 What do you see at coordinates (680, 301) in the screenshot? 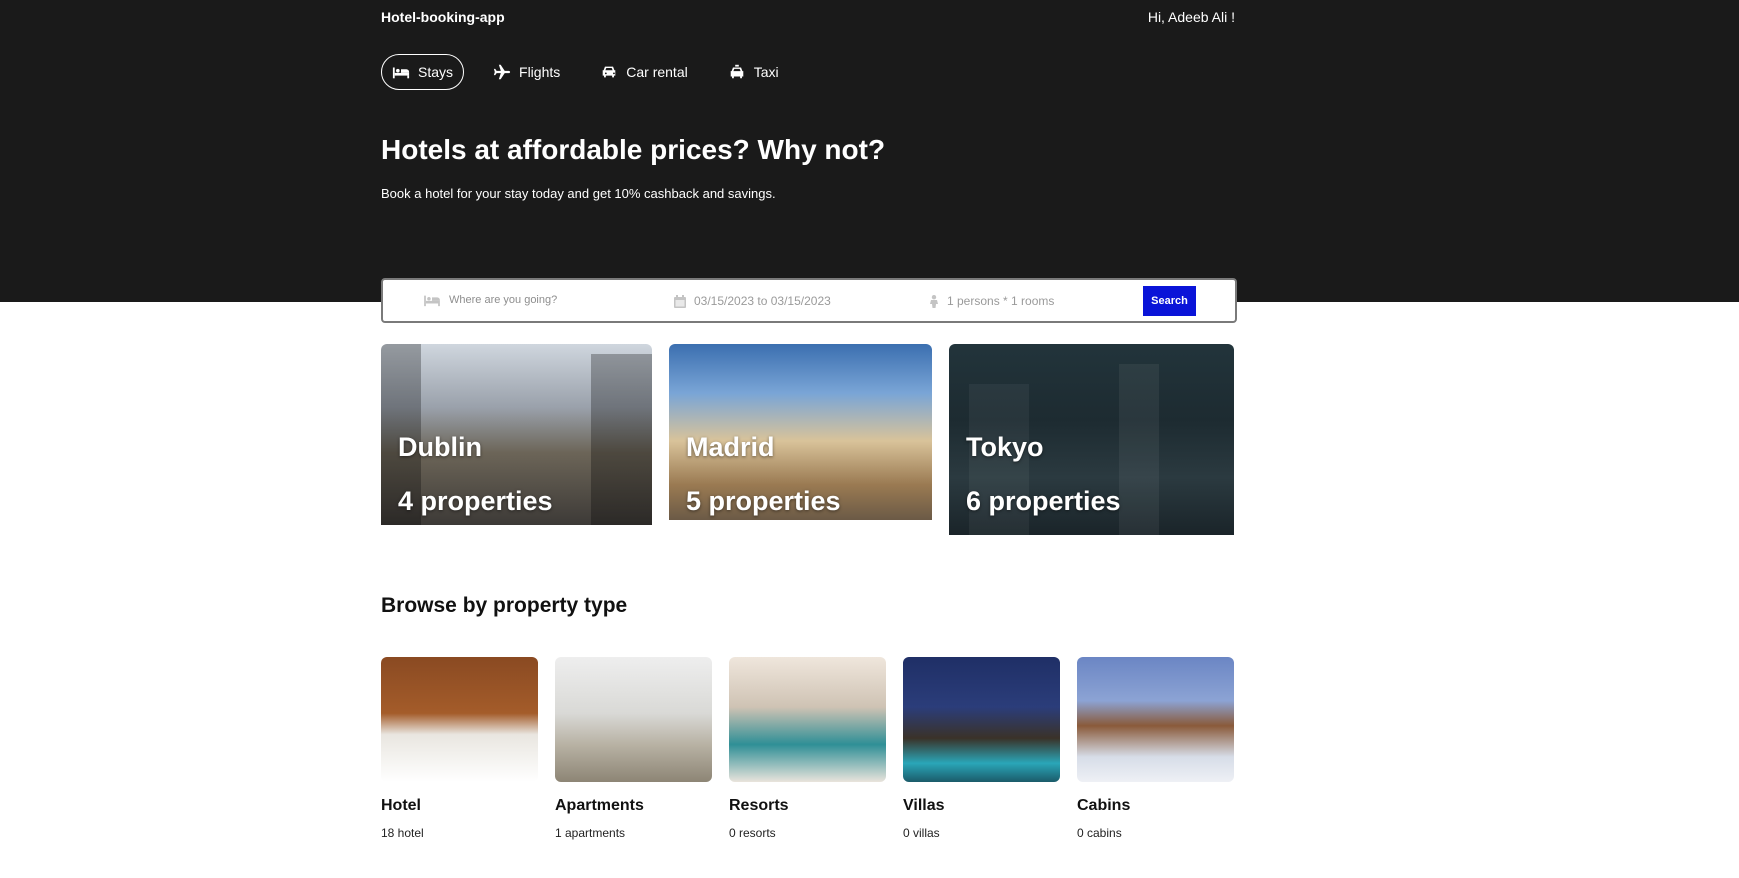
I see `calendar-icon` at bounding box center [680, 301].